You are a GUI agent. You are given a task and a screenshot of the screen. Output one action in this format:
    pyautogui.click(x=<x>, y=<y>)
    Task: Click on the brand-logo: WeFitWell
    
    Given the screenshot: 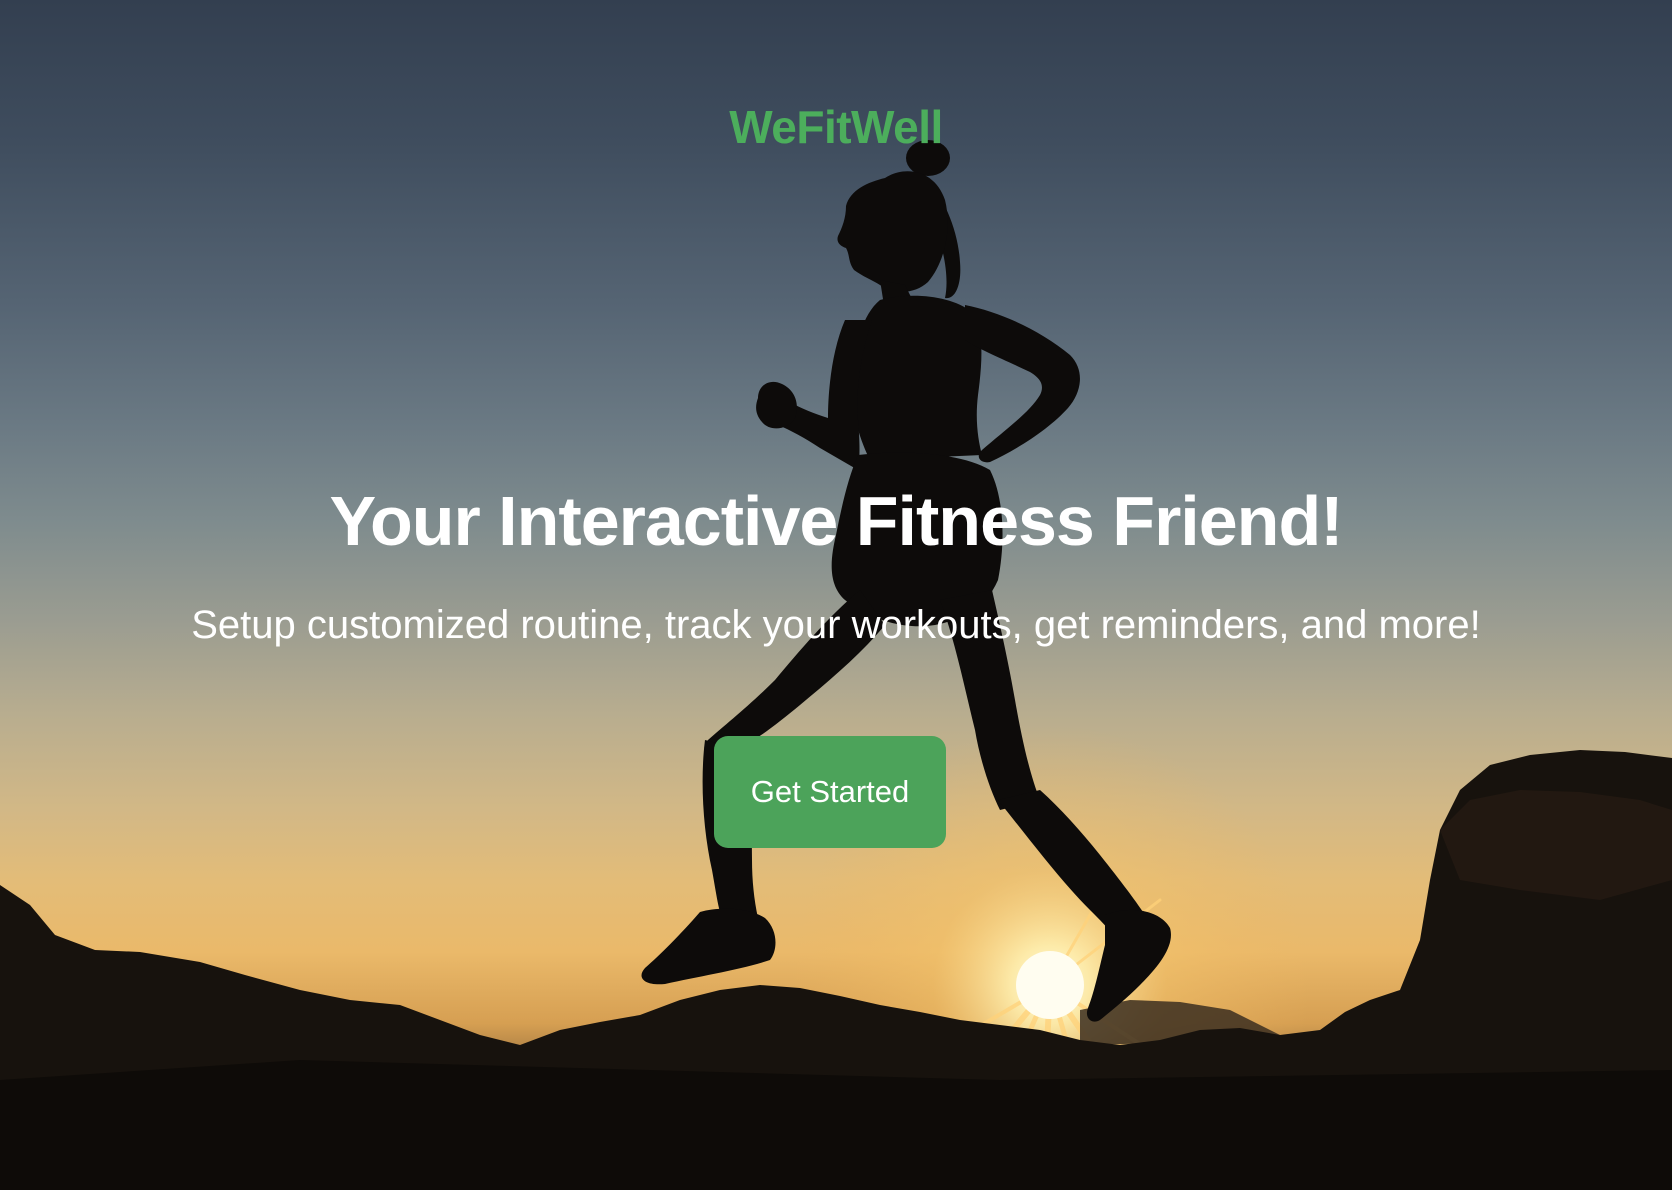 What is the action you would take?
    pyautogui.click(x=836, y=127)
    